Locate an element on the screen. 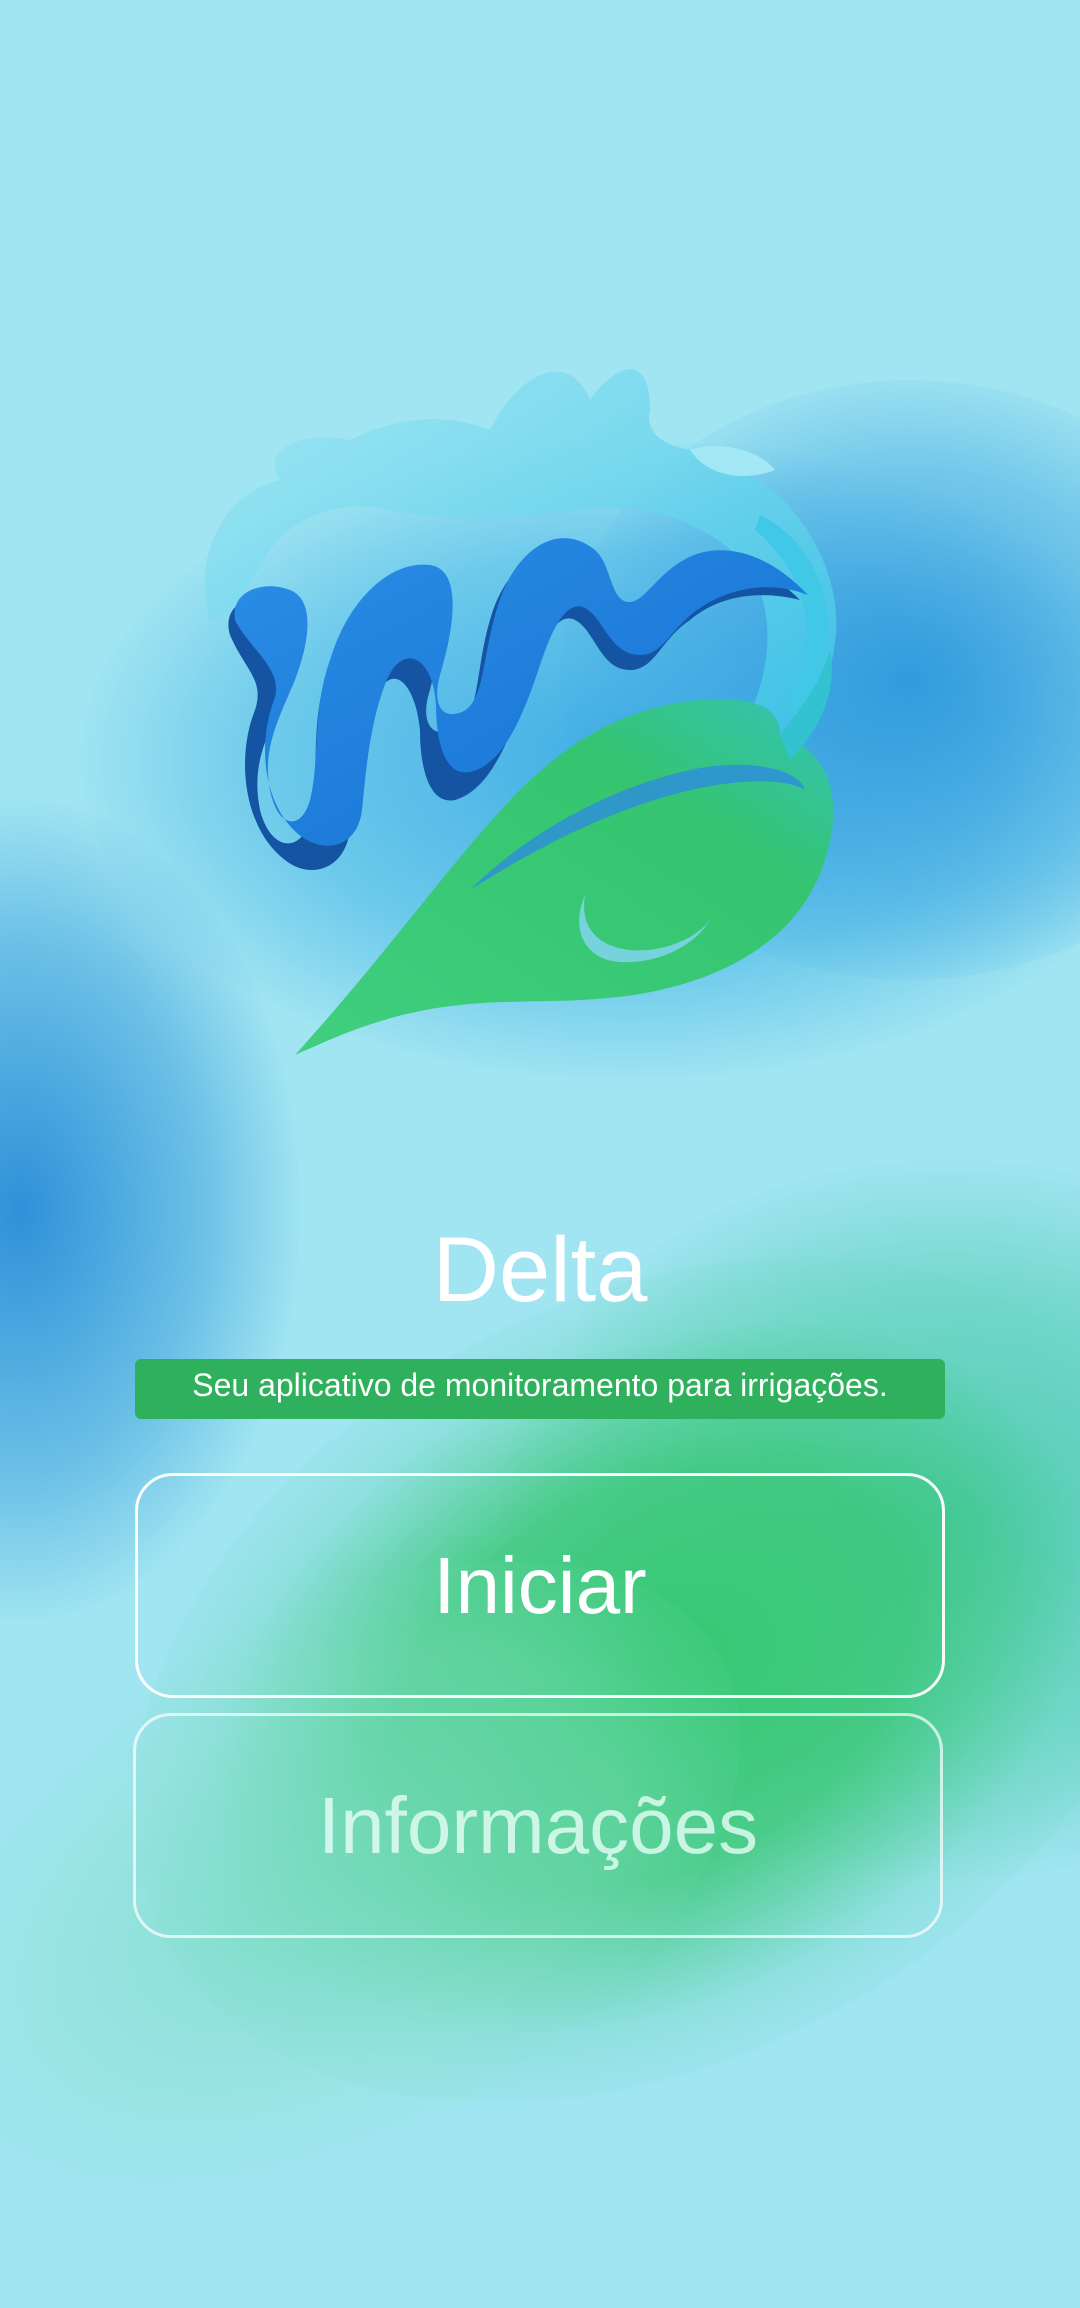 The height and width of the screenshot is (2308, 1080). app-title: Delta is located at coordinates (540, 1270).